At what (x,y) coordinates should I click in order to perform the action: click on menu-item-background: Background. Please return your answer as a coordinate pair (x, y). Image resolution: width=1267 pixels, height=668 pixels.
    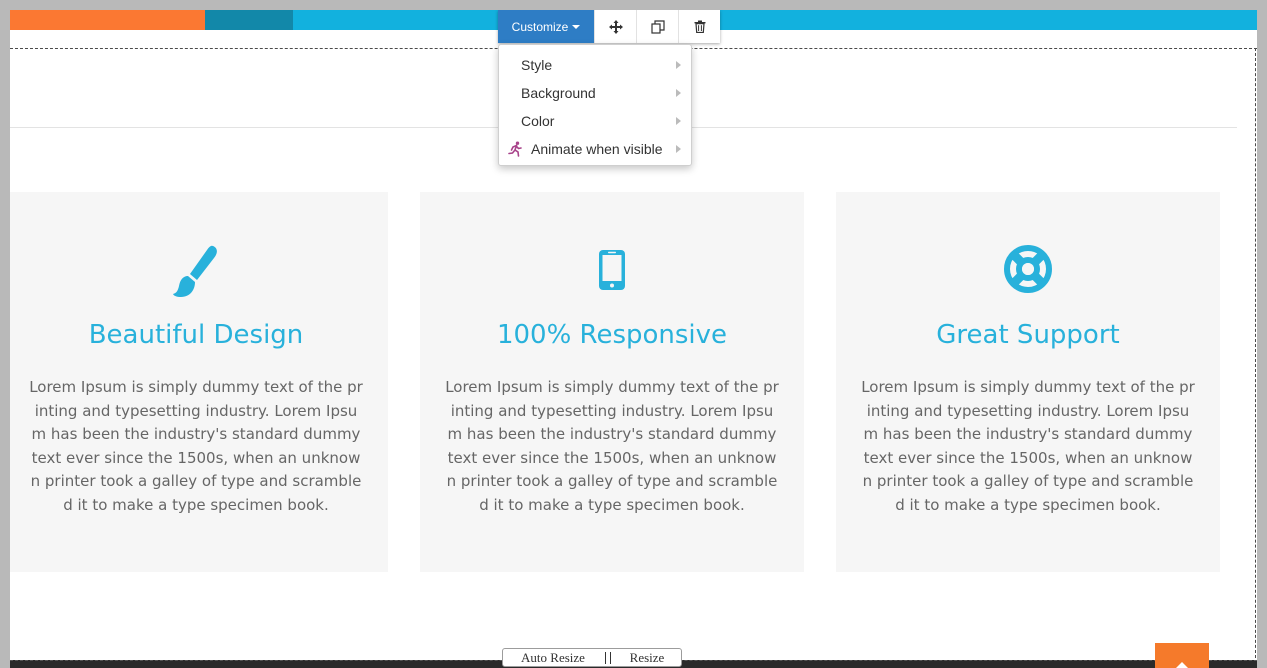
    Looking at the image, I should click on (595, 93).